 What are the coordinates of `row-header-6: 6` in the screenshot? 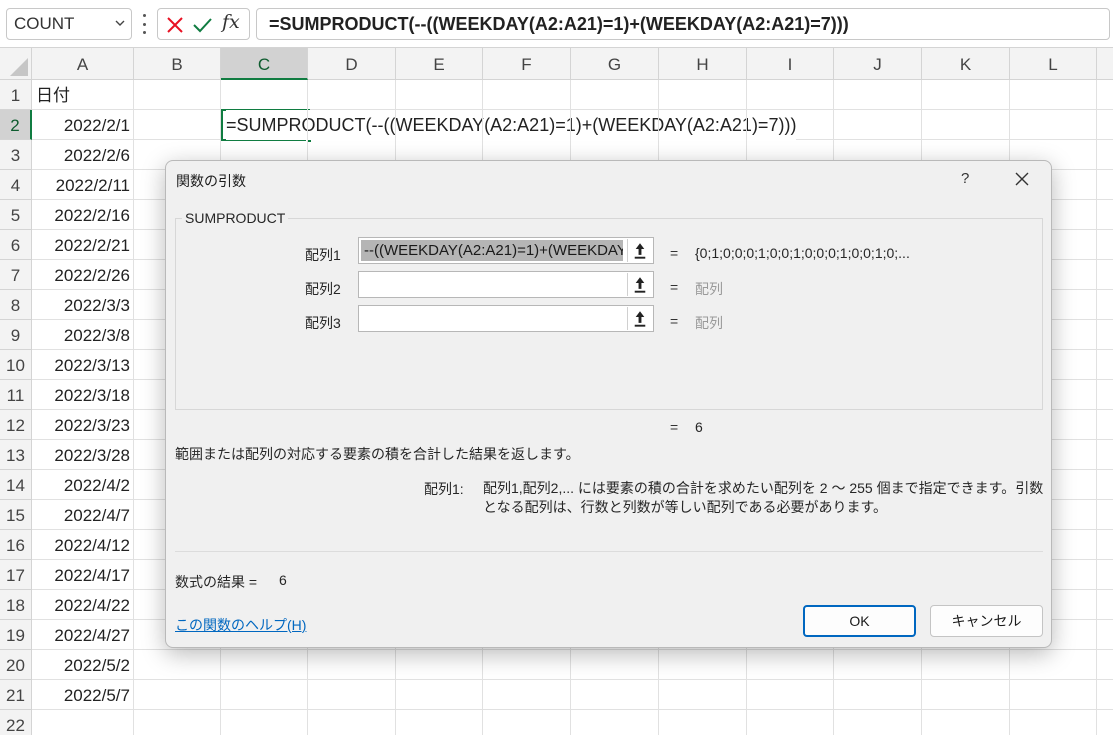 It's located at (15, 245).